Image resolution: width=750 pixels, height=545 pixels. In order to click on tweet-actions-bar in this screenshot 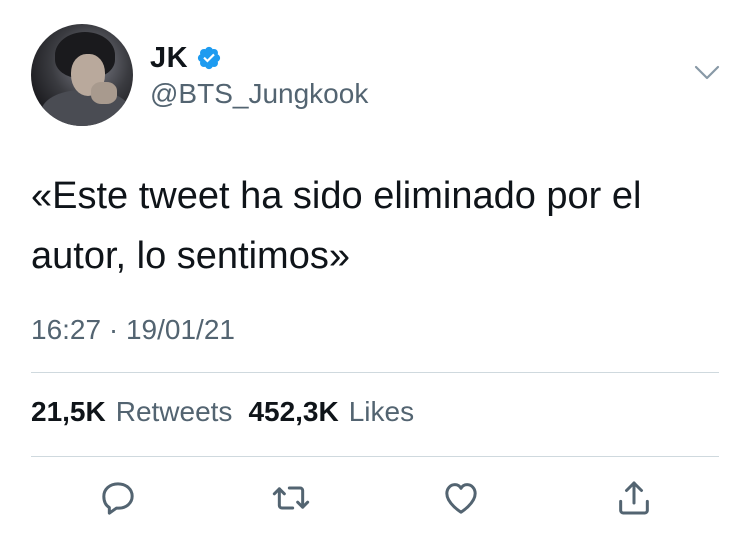, I will do `click(375, 501)`.